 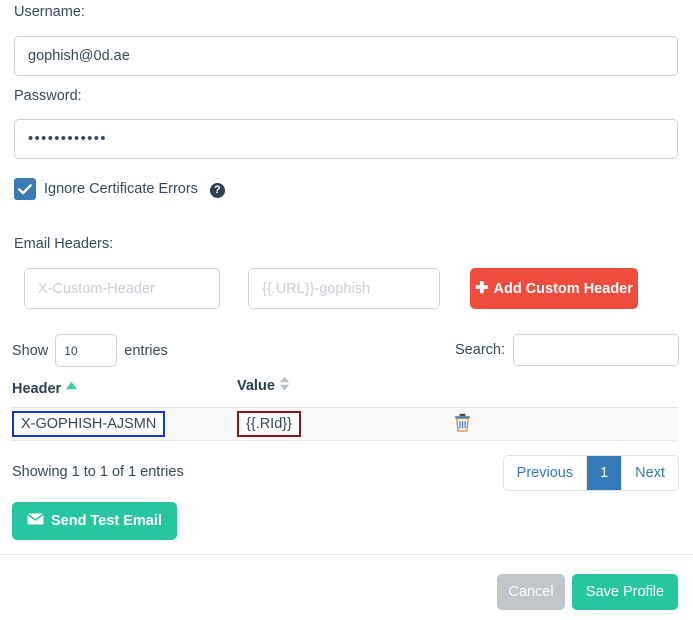 What do you see at coordinates (480, 350) in the screenshot?
I see `search-label: Search:` at bounding box center [480, 350].